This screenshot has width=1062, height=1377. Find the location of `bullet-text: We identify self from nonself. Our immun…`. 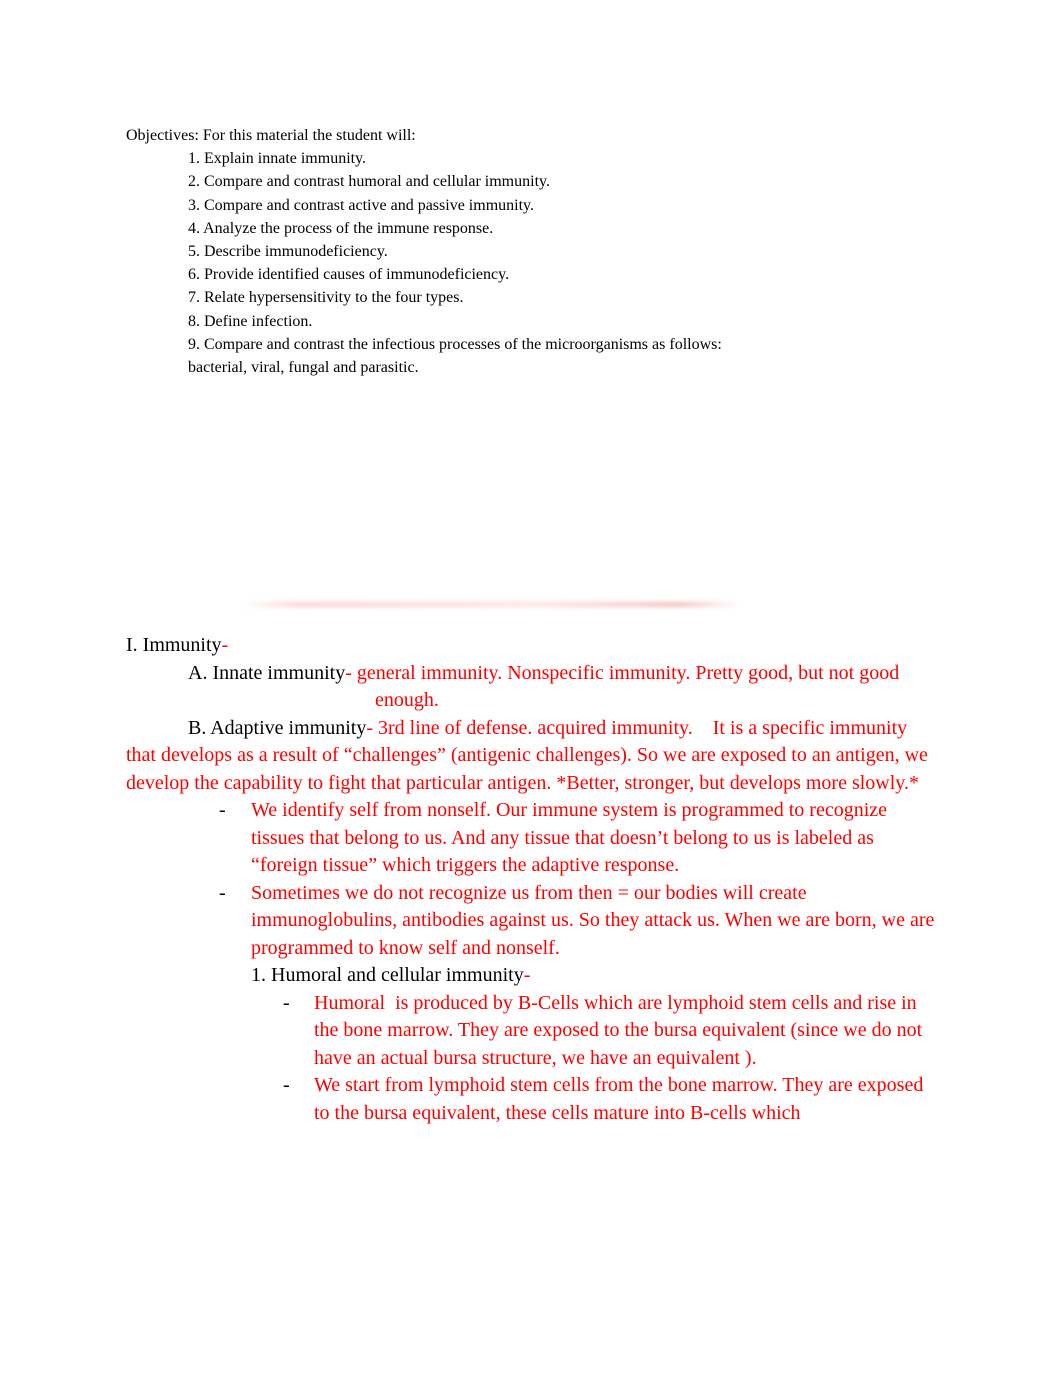

bullet-text: We identify self from nonself. Our immun… is located at coordinates (572, 837).